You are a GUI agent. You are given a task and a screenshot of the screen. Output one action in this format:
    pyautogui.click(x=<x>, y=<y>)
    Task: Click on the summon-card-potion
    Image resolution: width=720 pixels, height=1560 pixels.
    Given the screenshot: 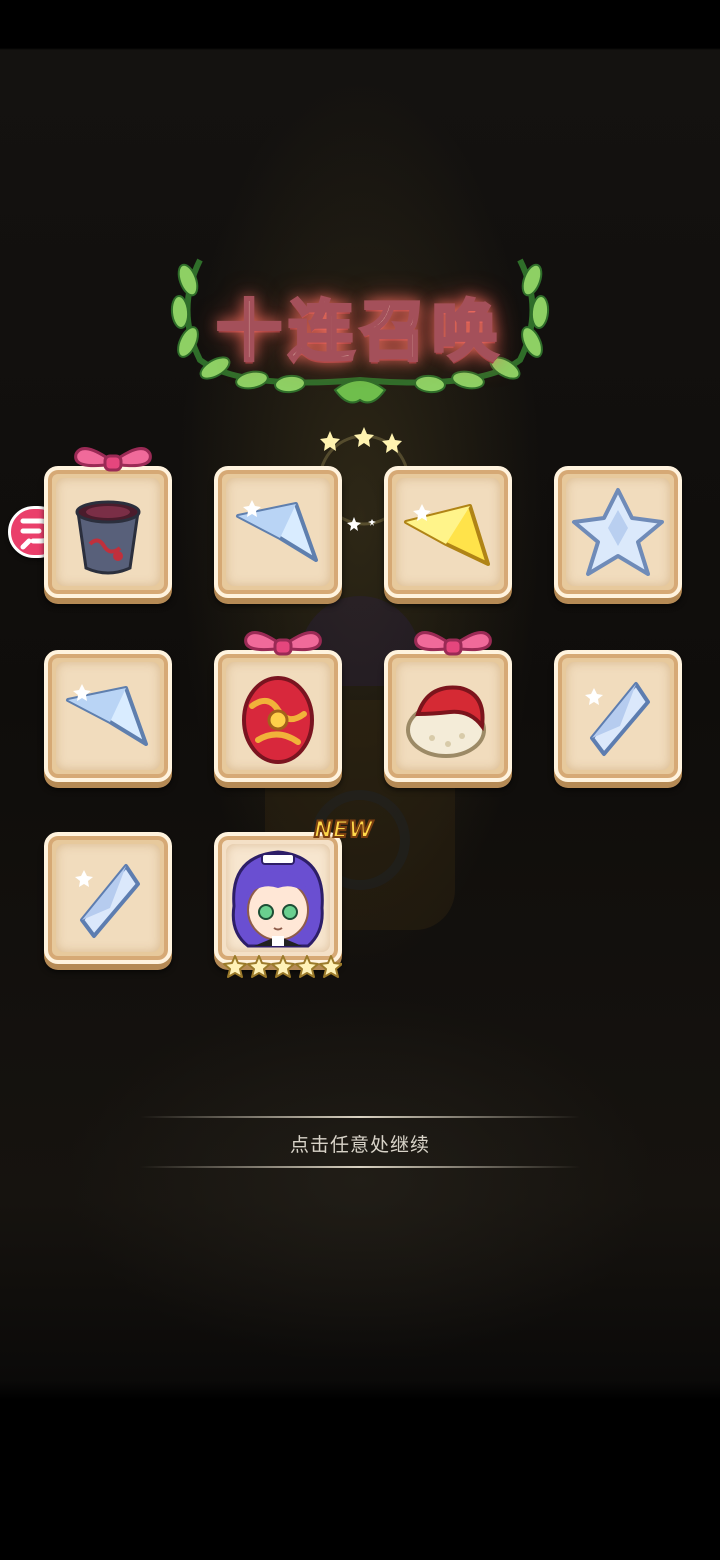 What is the action you would take?
    pyautogui.click(x=108, y=522)
    